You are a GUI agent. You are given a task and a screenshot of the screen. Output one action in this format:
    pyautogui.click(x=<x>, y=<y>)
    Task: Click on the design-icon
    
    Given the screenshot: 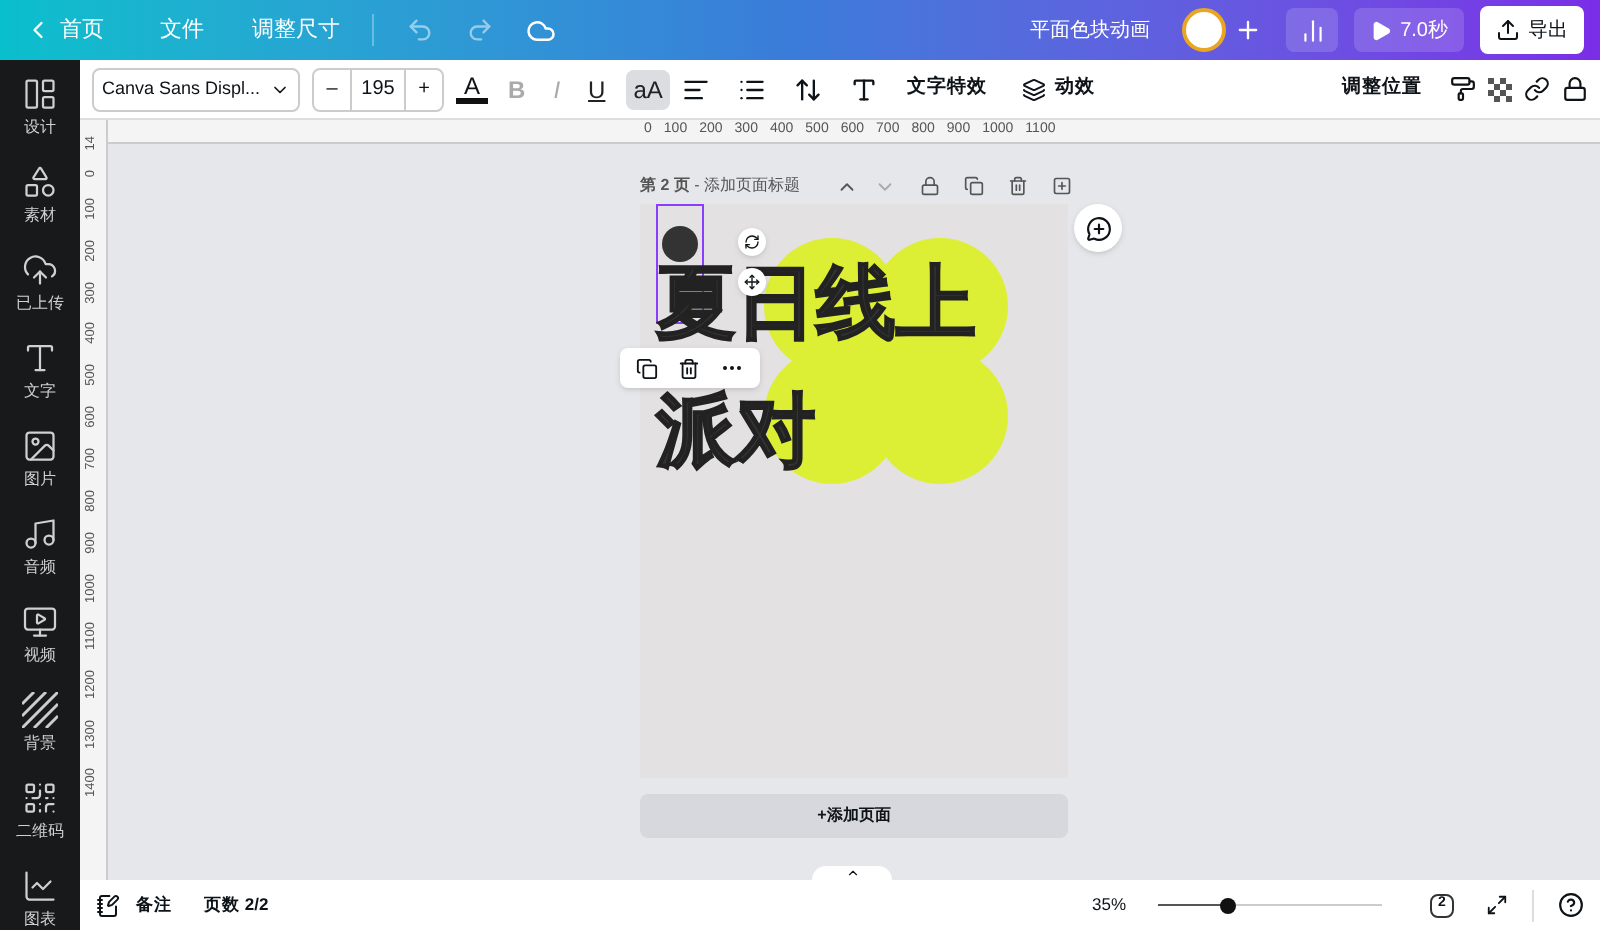 What is the action you would take?
    pyautogui.click(x=40, y=94)
    